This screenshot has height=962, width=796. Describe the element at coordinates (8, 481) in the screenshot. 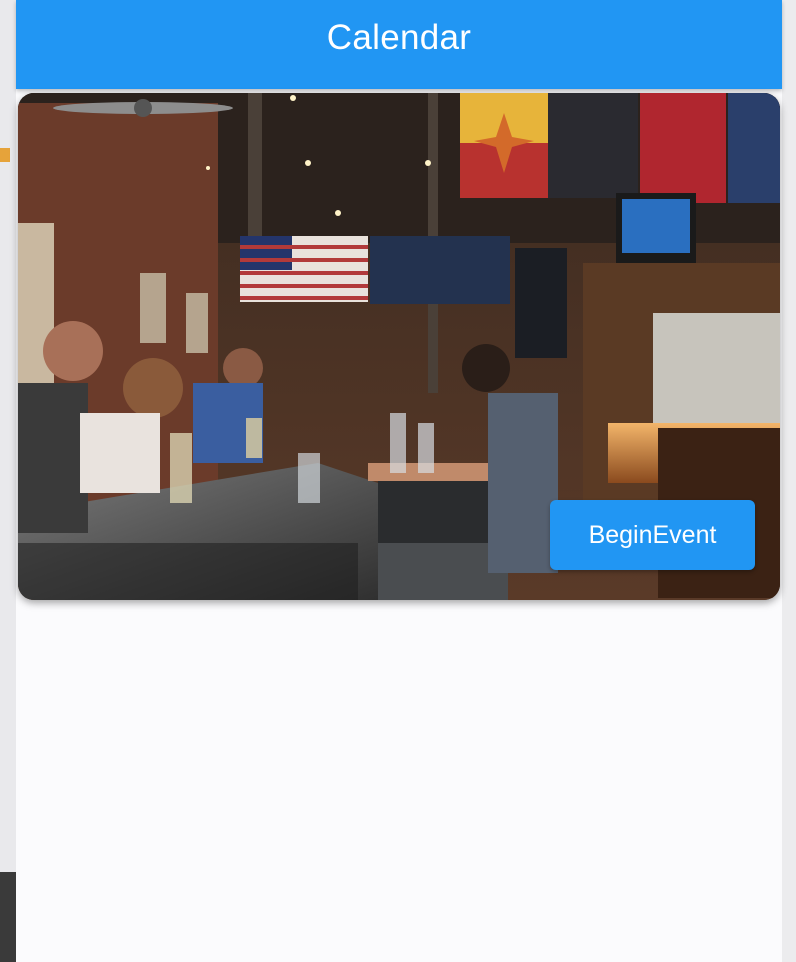

I see `background-window-strip` at that location.